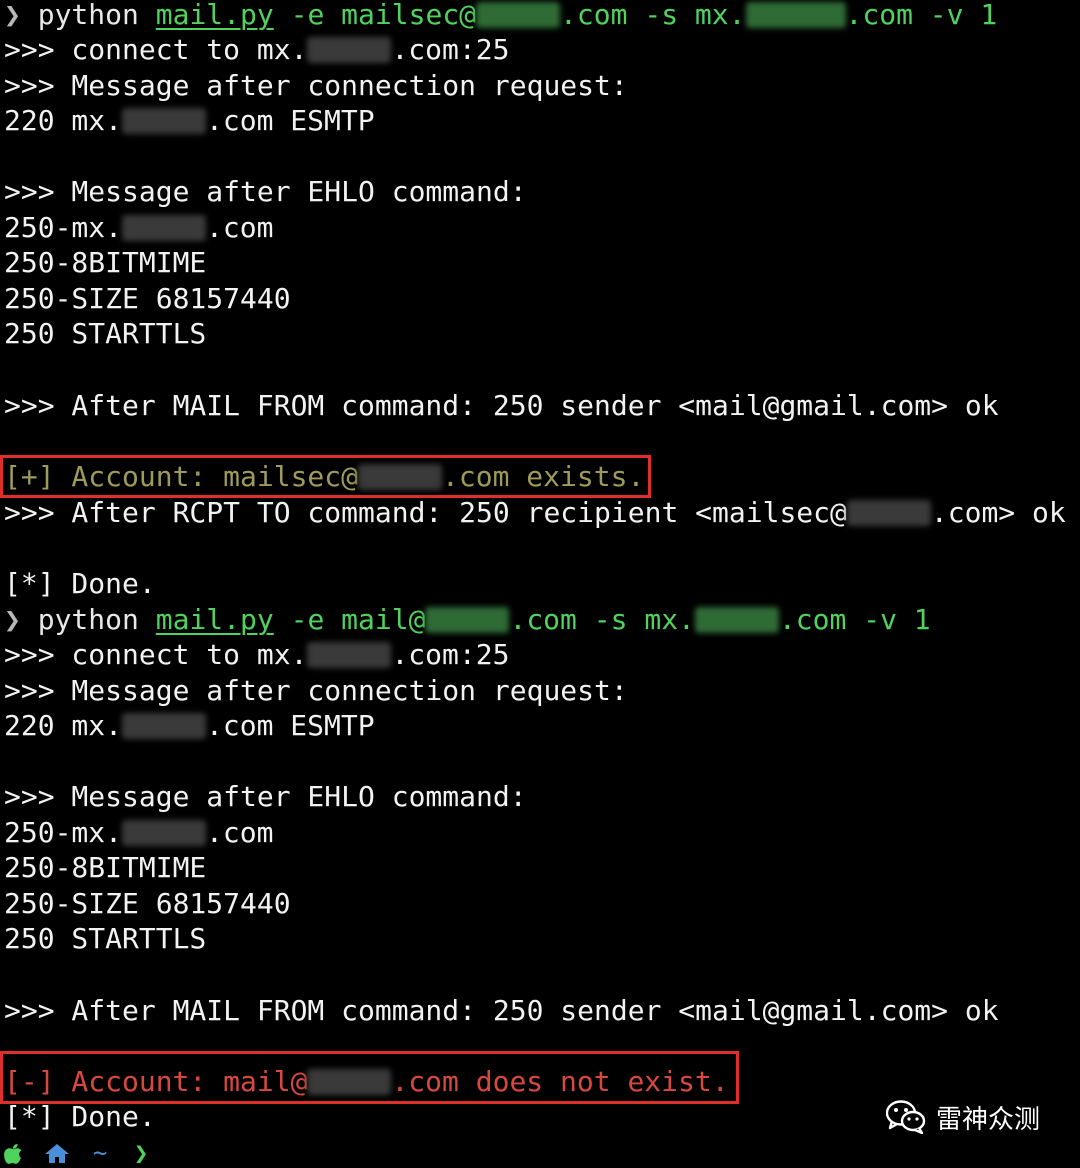  Describe the element at coordinates (998, 512) in the screenshot. I see `rcpt-suffix: .com> ok` at that location.